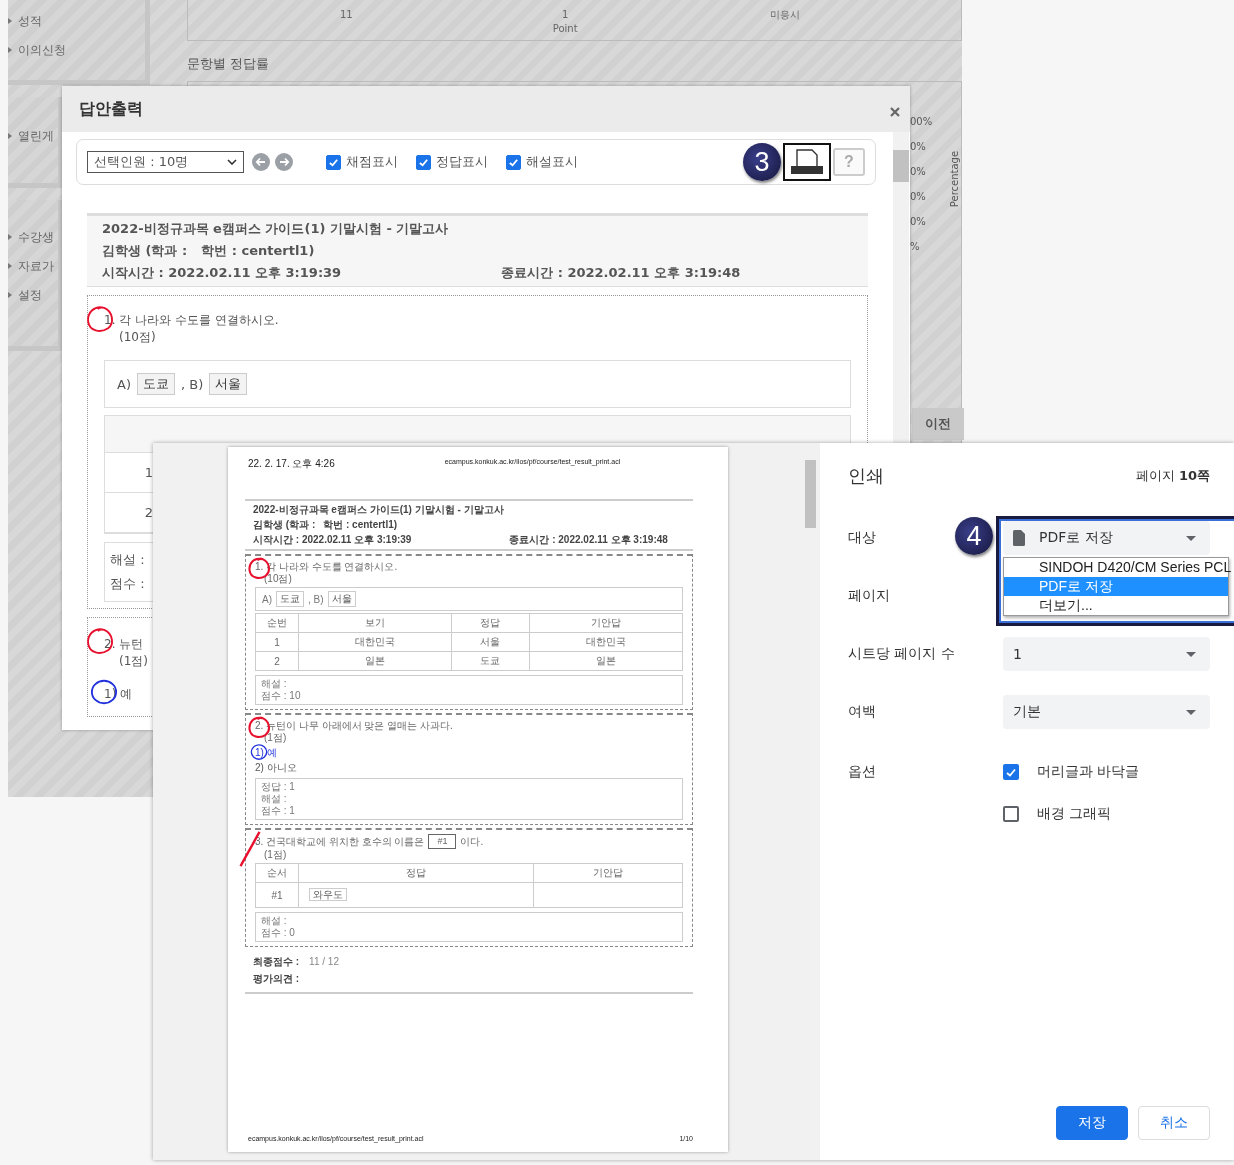 This screenshot has height=1165, width=1234. Describe the element at coordinates (954, 179) in the screenshot. I see `axis-title: Percentage` at that location.